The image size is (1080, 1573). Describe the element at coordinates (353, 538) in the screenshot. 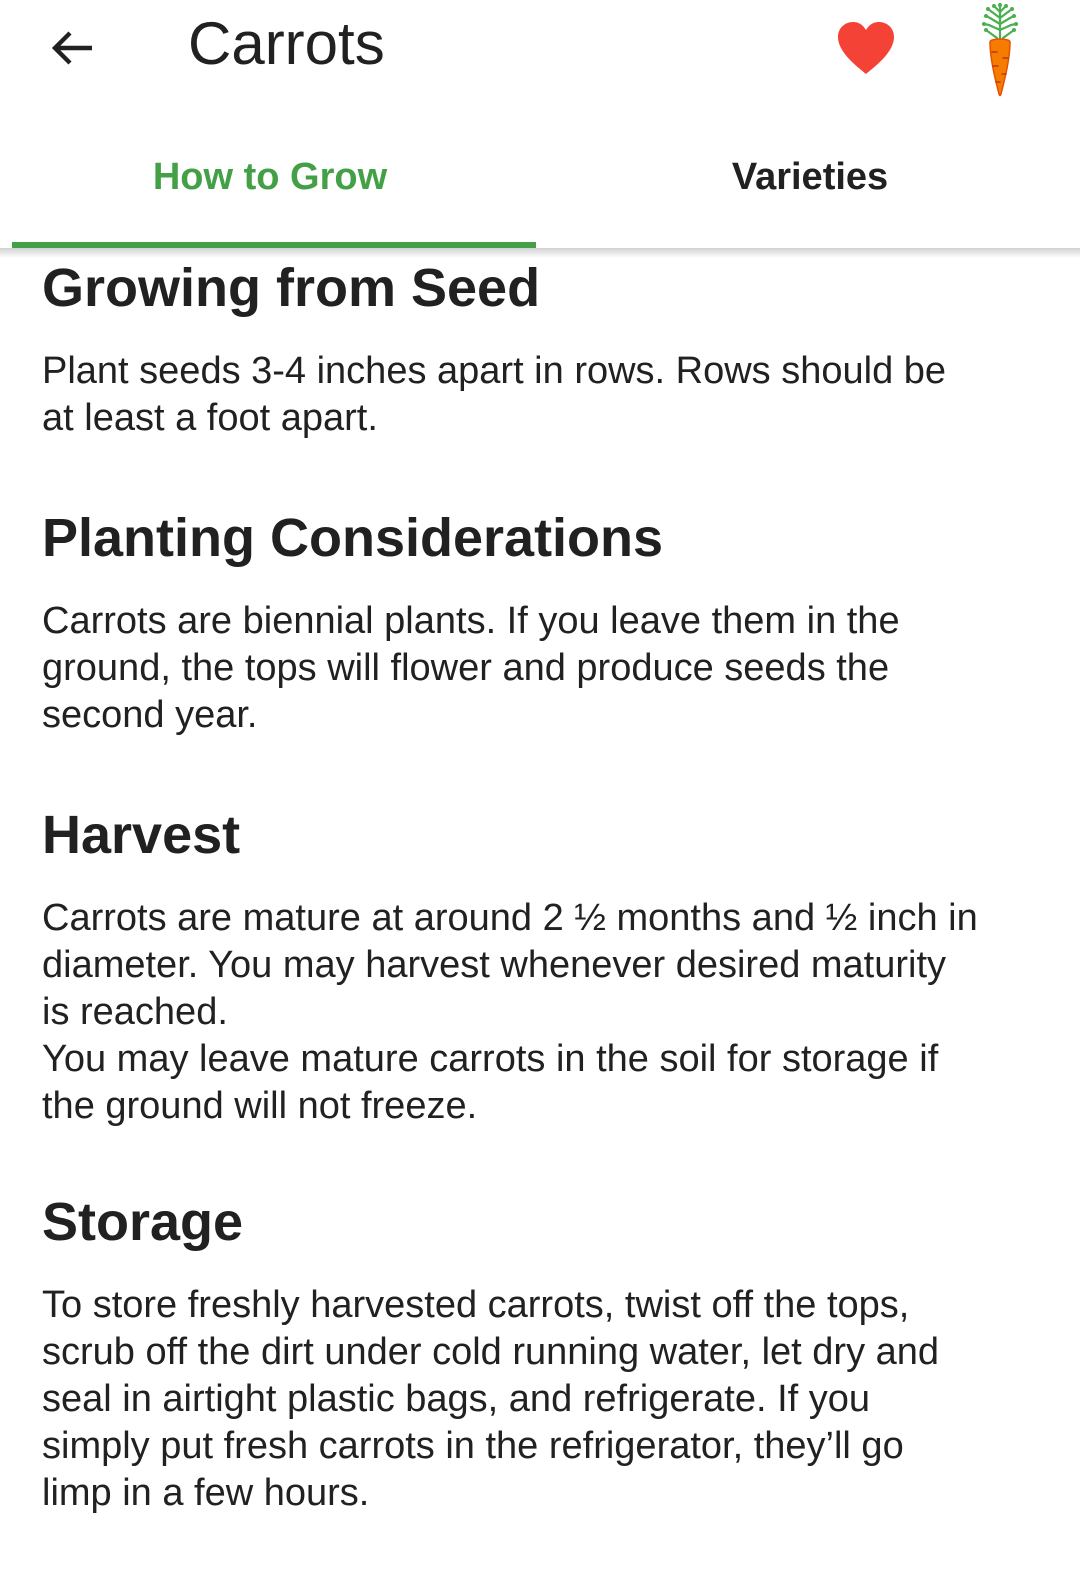

I see `section-heading: Planting Considerations` at that location.